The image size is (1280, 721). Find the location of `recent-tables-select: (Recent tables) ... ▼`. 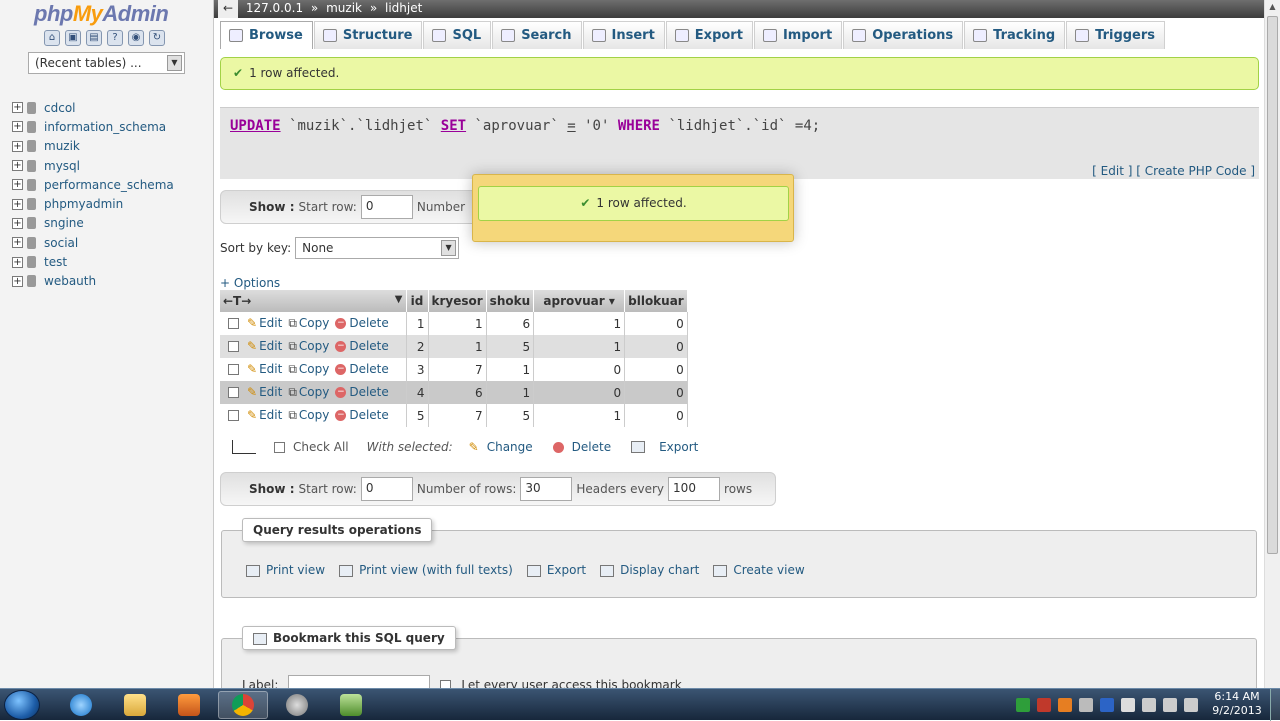

recent-tables-select: (Recent tables) ... ▼ is located at coordinates (106, 63).